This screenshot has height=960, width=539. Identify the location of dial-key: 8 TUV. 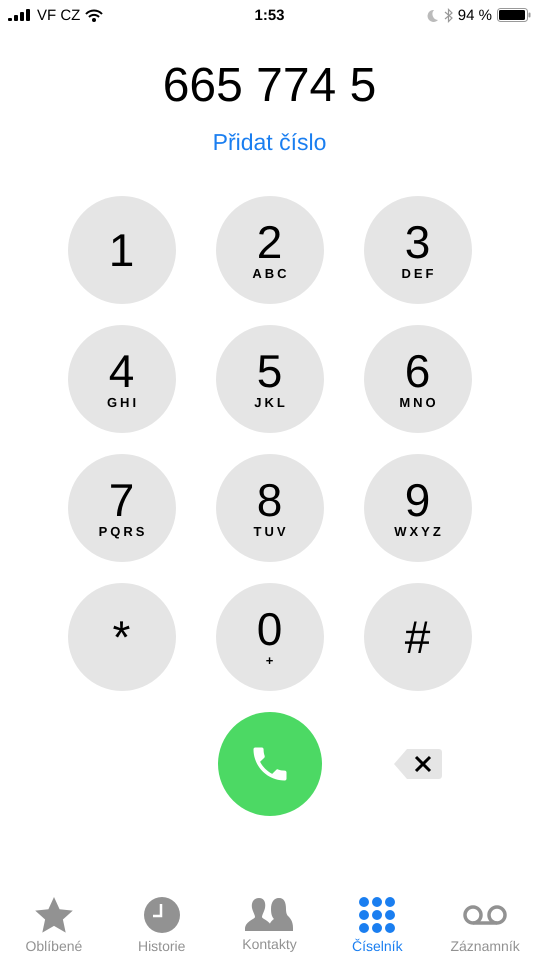
(270, 508).